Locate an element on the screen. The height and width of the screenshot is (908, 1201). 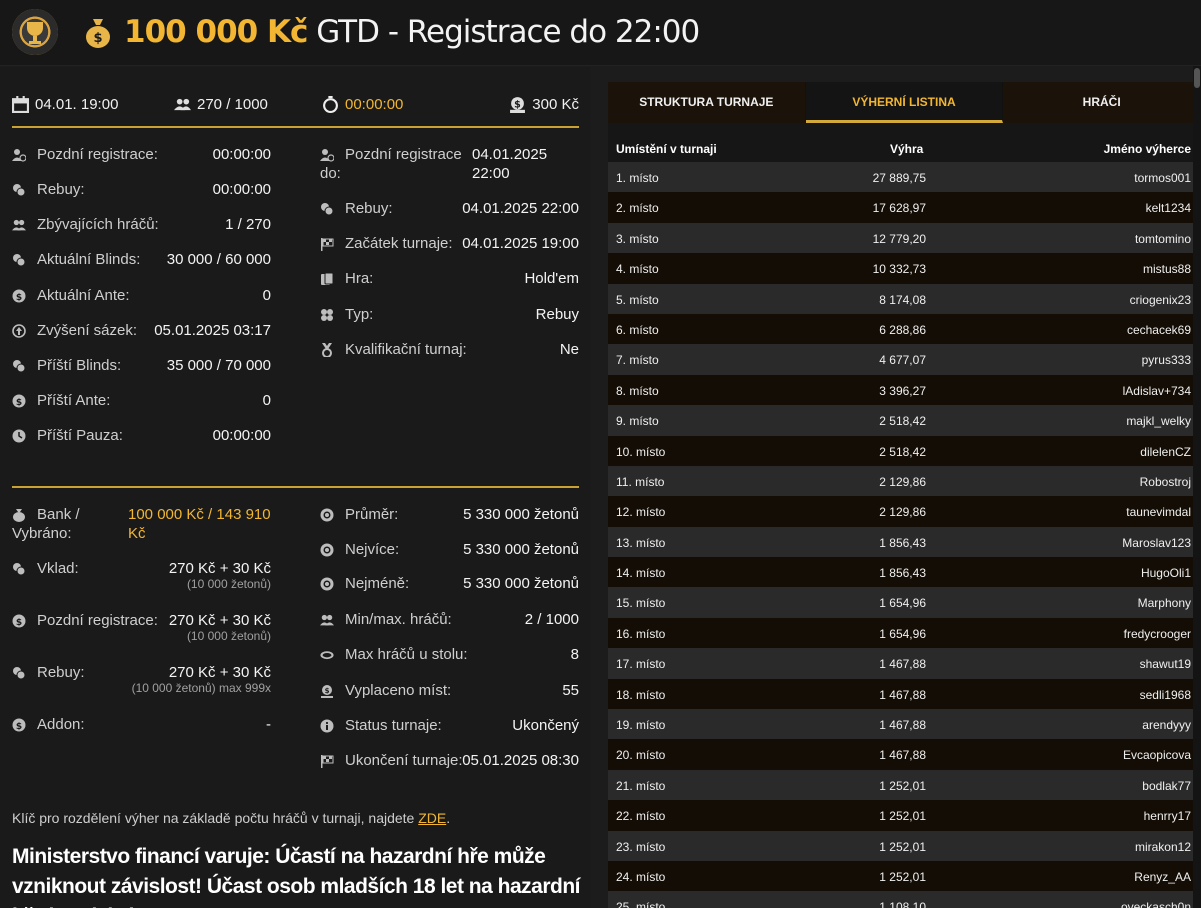
winner-cell: dilelenCZ is located at coordinates (1165, 451).